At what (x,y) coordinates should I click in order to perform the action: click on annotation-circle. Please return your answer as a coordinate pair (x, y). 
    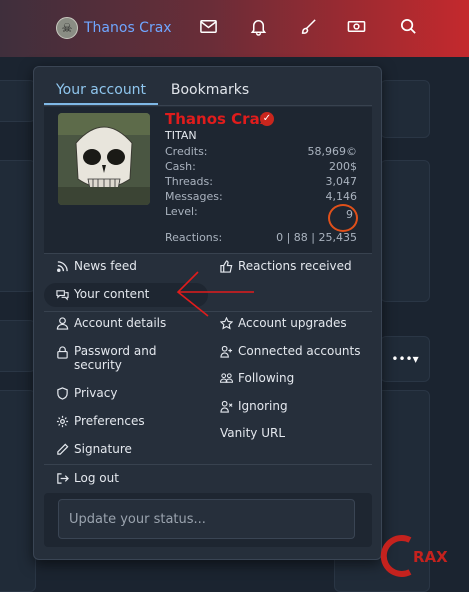
    Looking at the image, I should click on (343, 218).